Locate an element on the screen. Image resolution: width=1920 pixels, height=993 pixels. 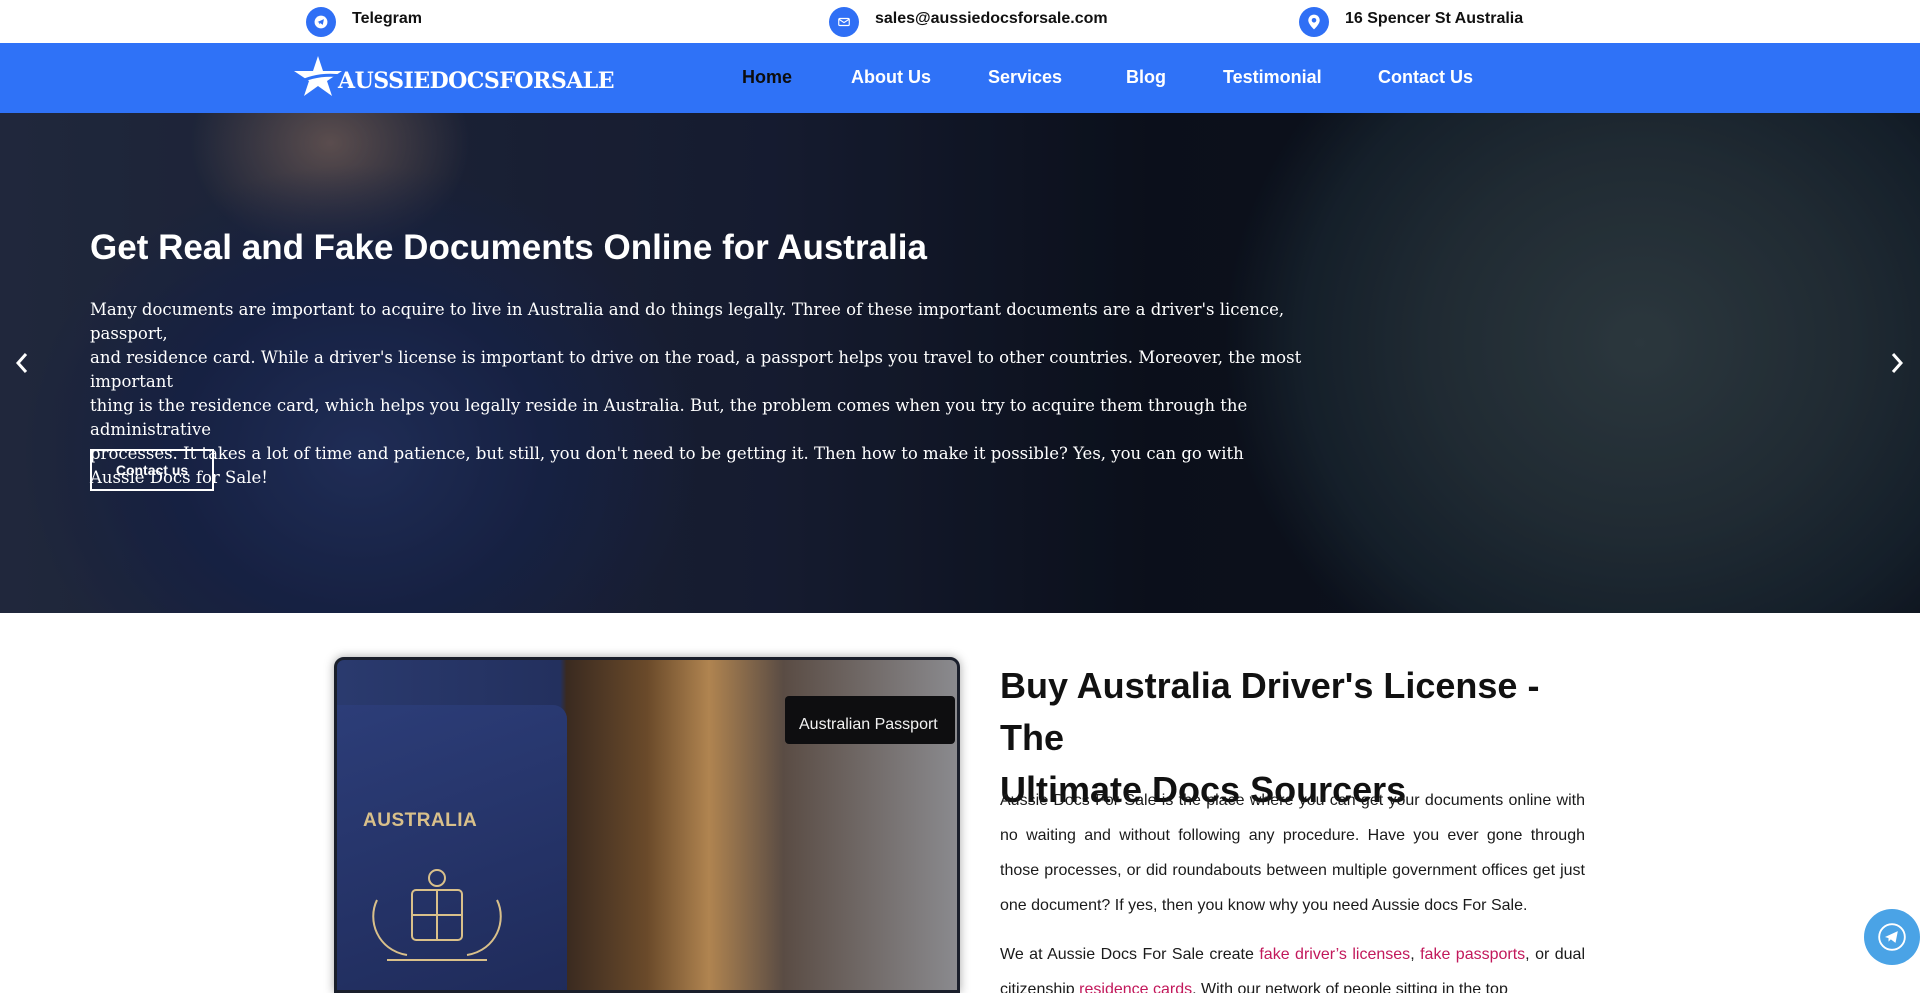
envelope-icon is located at coordinates (844, 22).